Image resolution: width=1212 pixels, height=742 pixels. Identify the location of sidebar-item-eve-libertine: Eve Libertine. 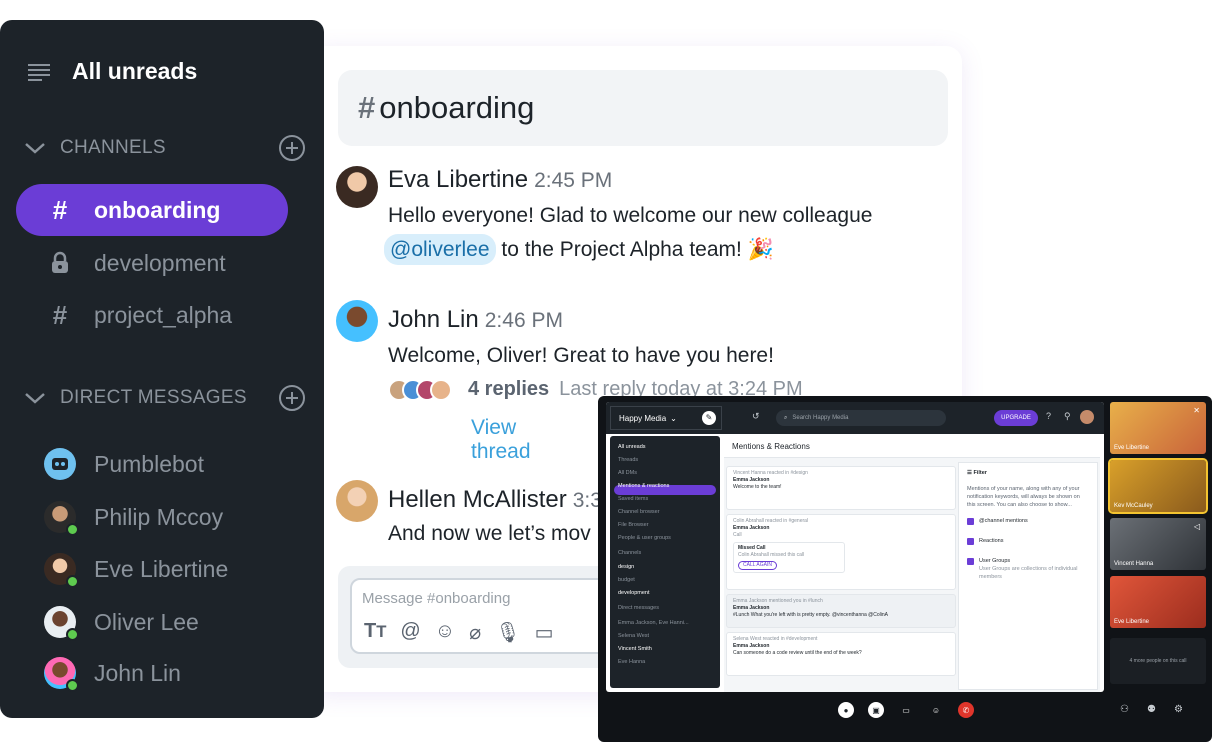
(136, 570).